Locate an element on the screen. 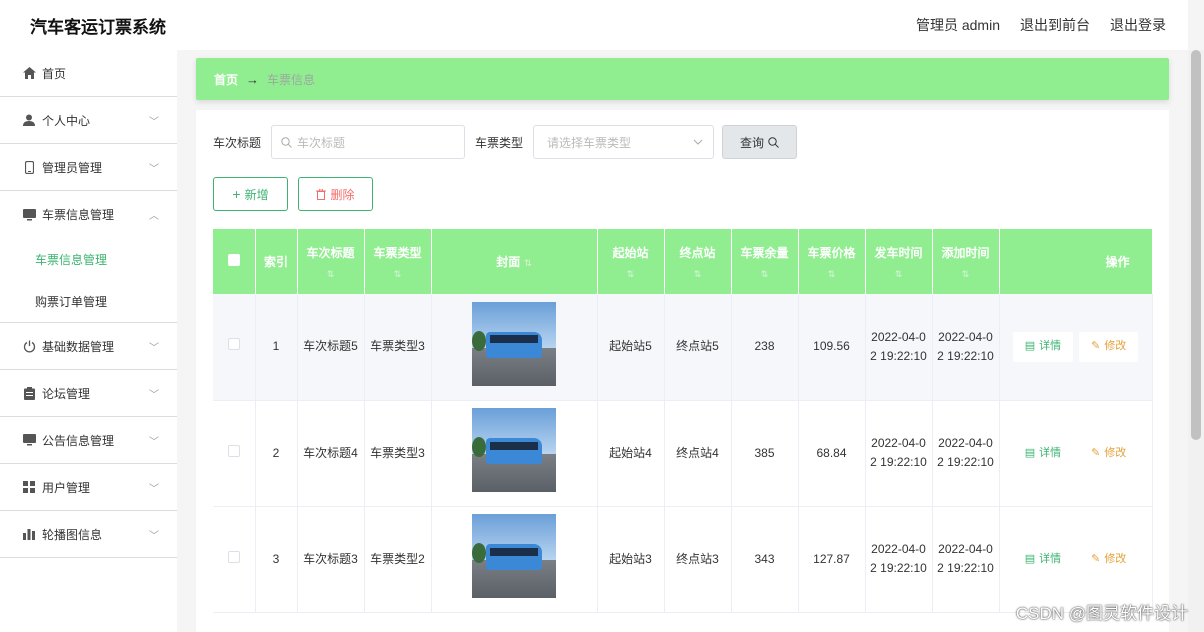 This screenshot has height=632, width=1204. sidebar-item-forum: 论坛管理 ﹀ is located at coordinates (88, 393).